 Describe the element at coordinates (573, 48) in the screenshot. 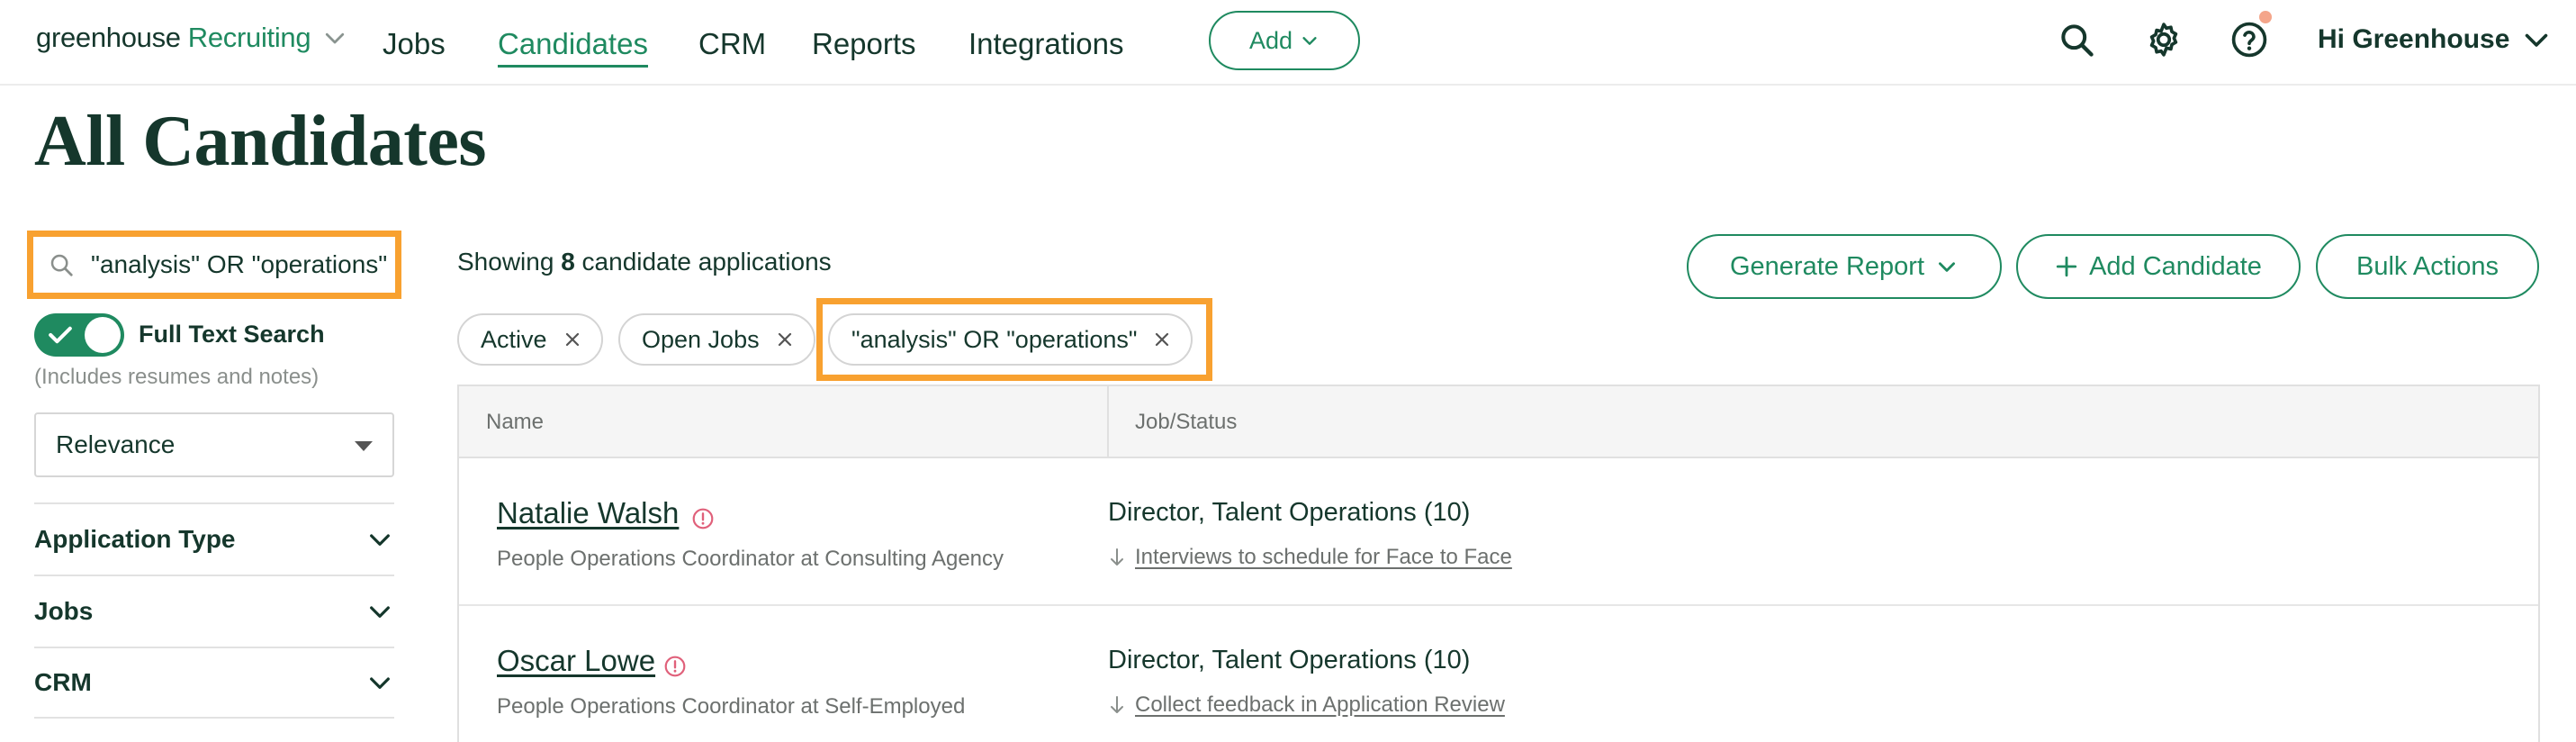

I see `nav-link-candidates: Candidates` at that location.